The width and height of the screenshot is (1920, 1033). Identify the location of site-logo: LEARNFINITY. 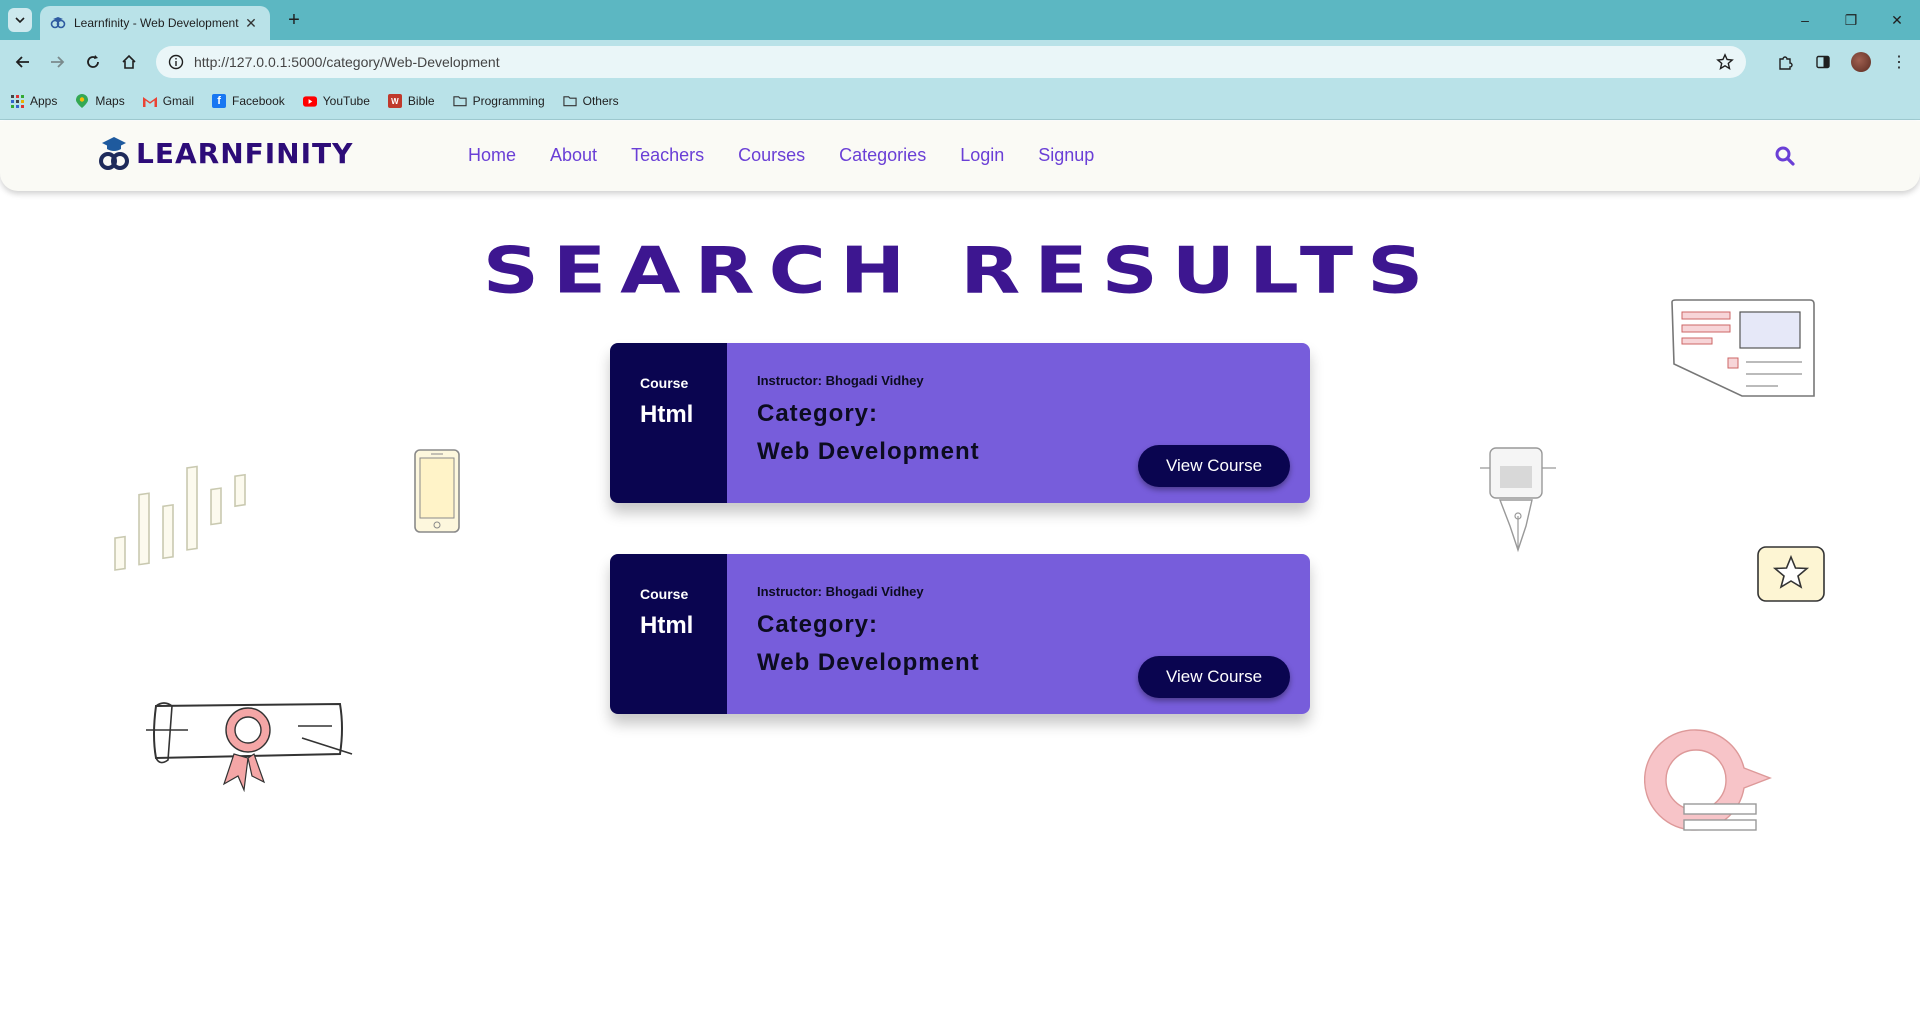
(225, 153).